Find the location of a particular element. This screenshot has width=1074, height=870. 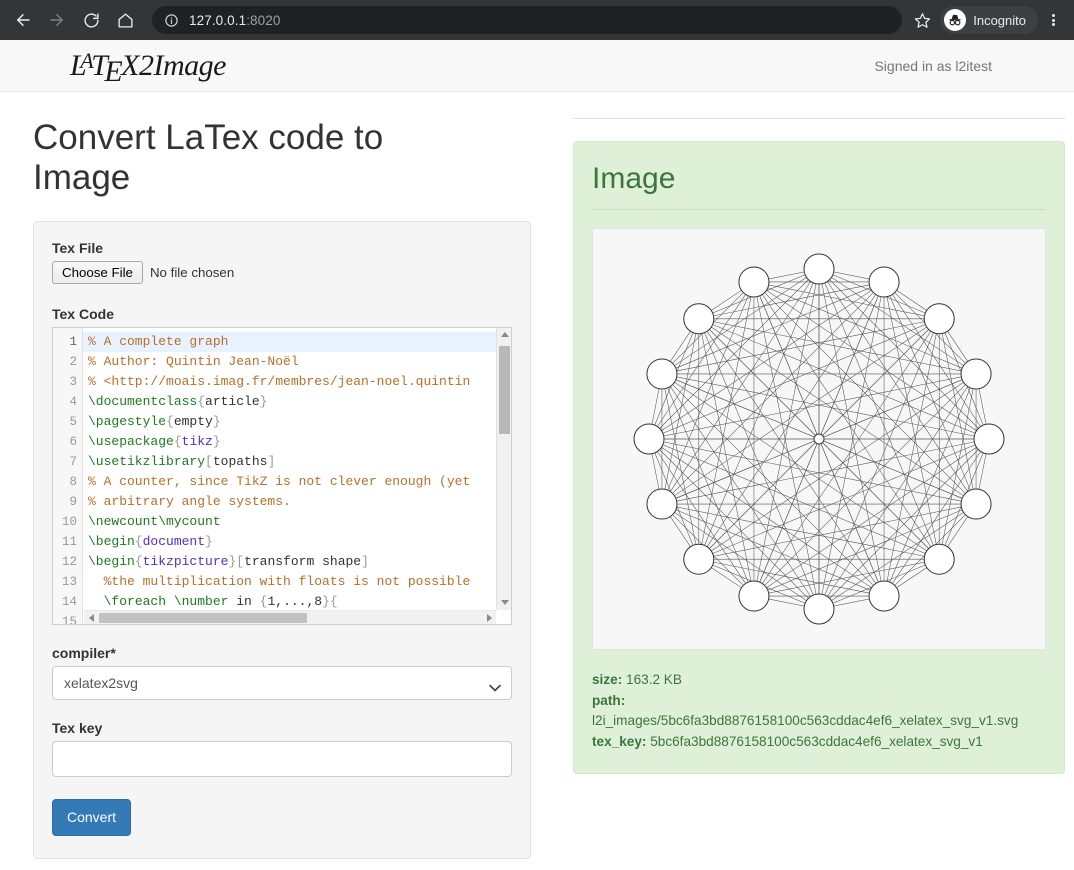

scroll-down-arrow-icon is located at coordinates (504, 603).